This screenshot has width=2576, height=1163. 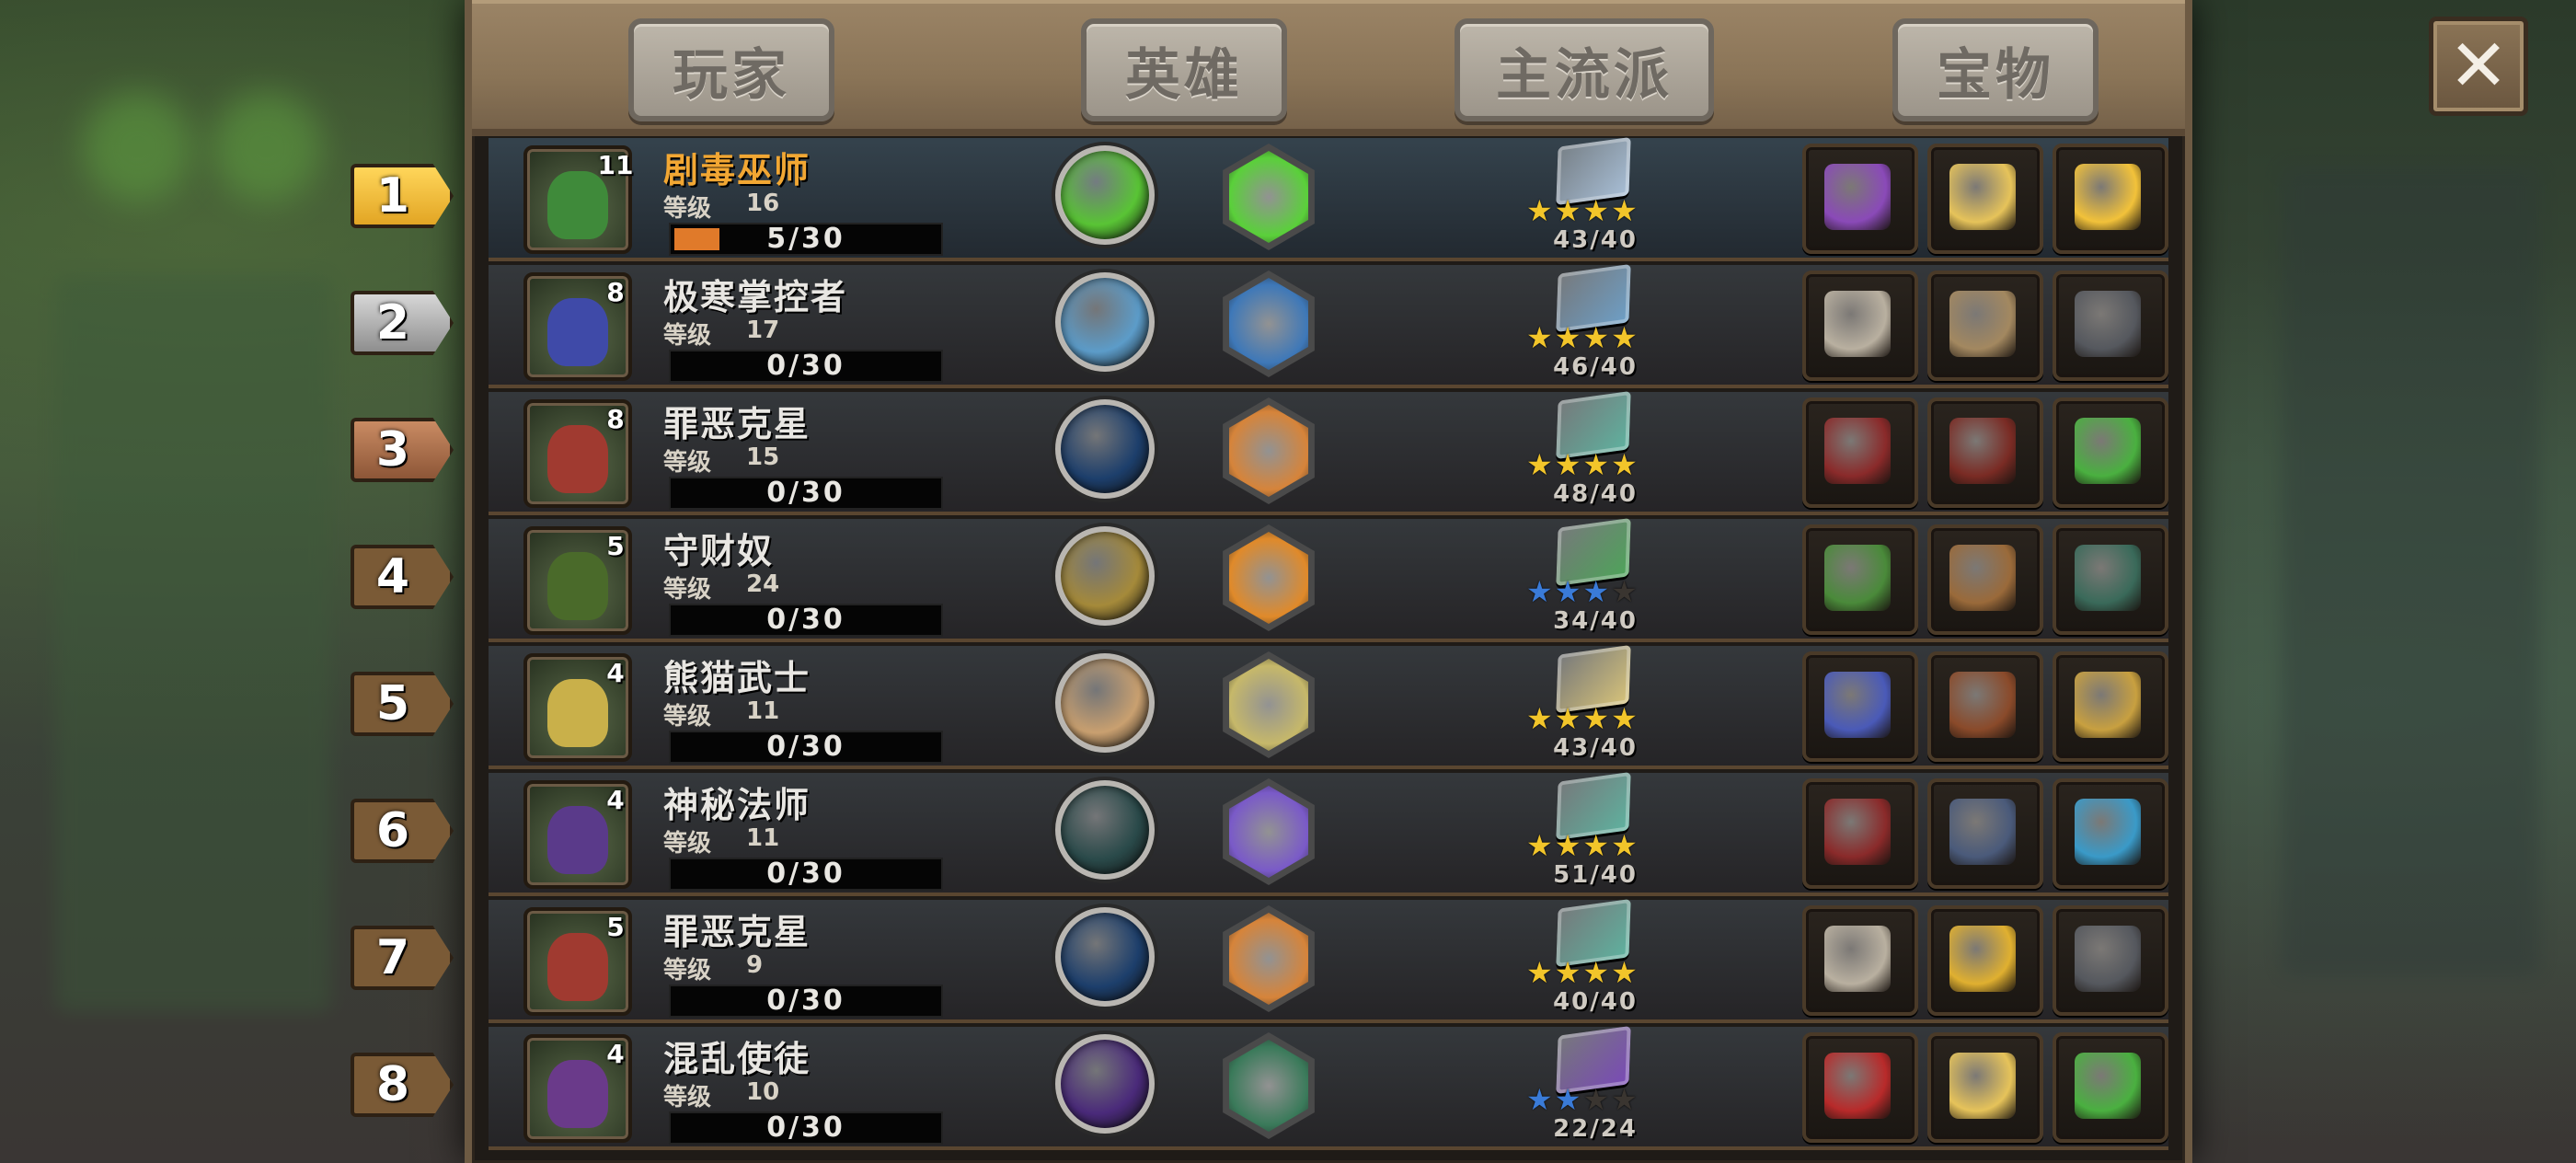 I want to click on tab-treasures: 宝物, so click(x=1995, y=70).